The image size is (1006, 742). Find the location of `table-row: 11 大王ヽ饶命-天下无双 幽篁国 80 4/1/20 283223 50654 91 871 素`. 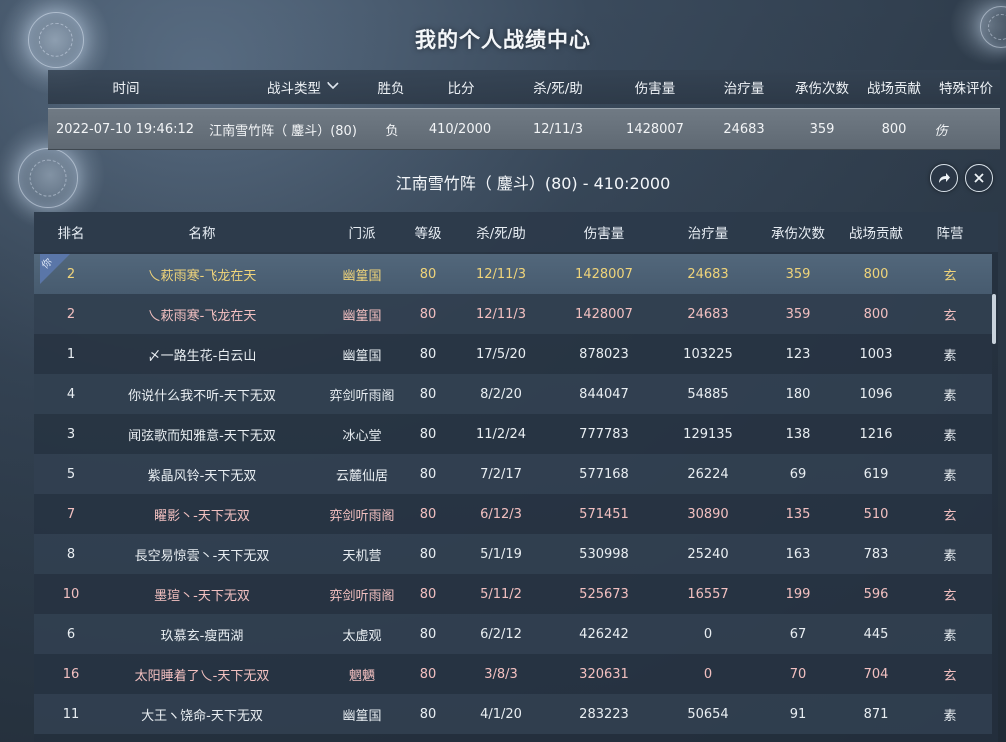

table-row: 11 大王ヽ饶命-天下无双 幽篁国 80 4/1/20 283223 50654 91 871 素 is located at coordinates (513, 714).